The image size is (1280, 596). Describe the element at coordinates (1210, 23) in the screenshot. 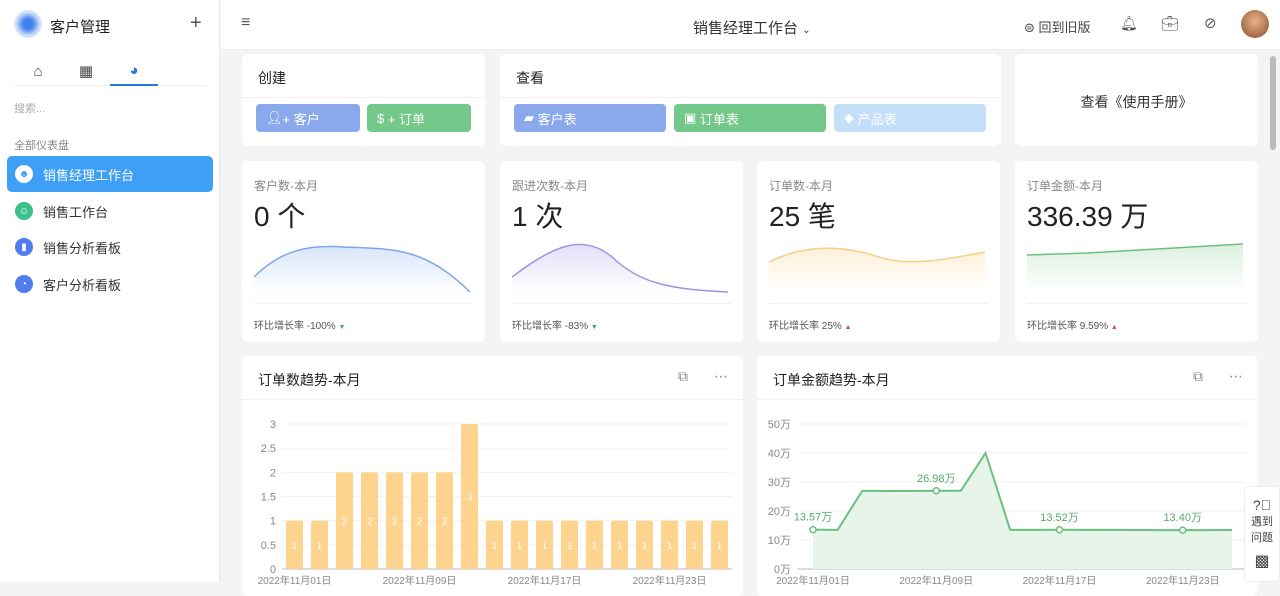

I see `compass-icon: ⊘` at that location.